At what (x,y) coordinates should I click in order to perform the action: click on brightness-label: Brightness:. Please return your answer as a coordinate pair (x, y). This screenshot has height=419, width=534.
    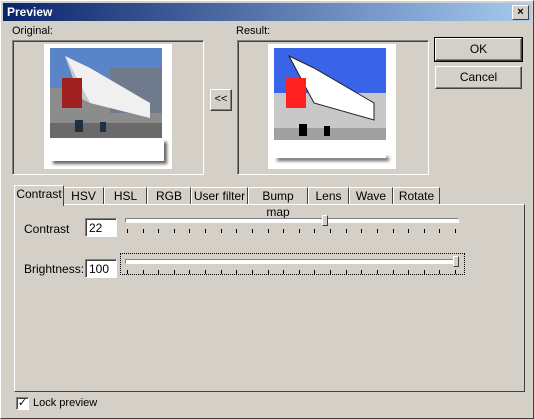
    Looking at the image, I should click on (54, 269).